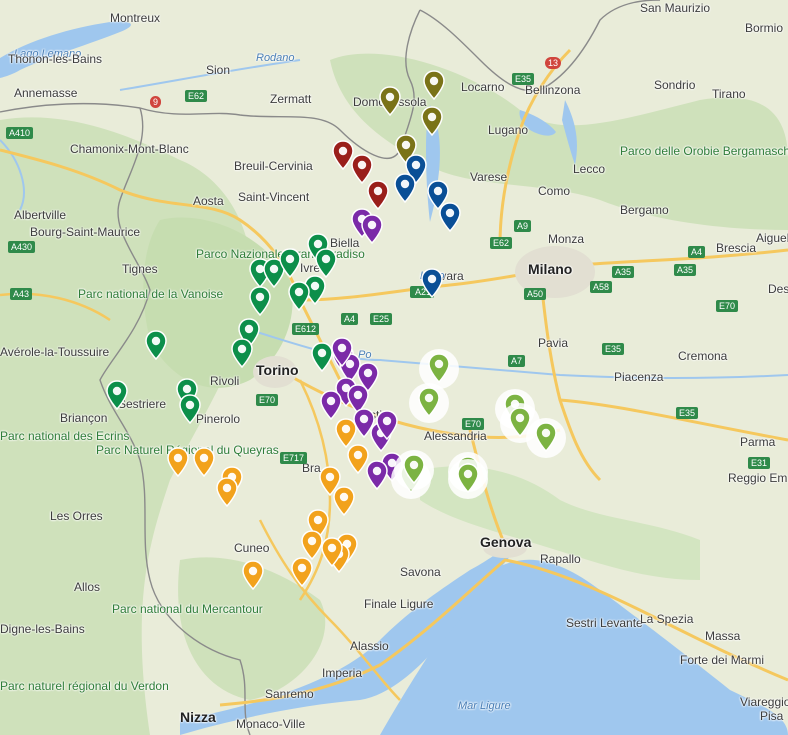 The image size is (788, 735). What do you see at coordinates (604, 623) in the screenshot?
I see `place-label: Sestri Levante` at bounding box center [604, 623].